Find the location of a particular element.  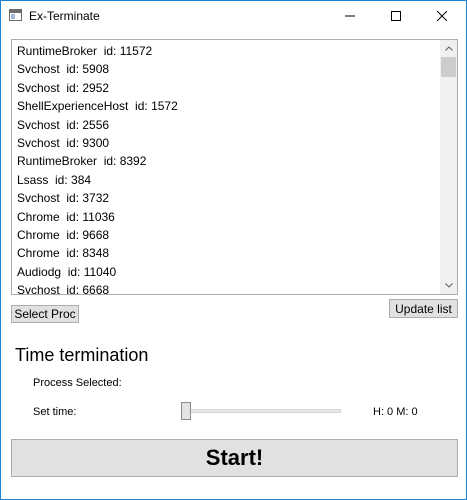

set-time-label: Set time: is located at coordinates (55, 412).